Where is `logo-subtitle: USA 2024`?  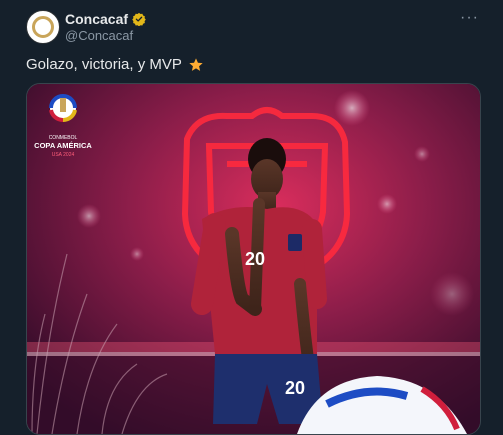
logo-subtitle: USA 2024 is located at coordinates (63, 155).